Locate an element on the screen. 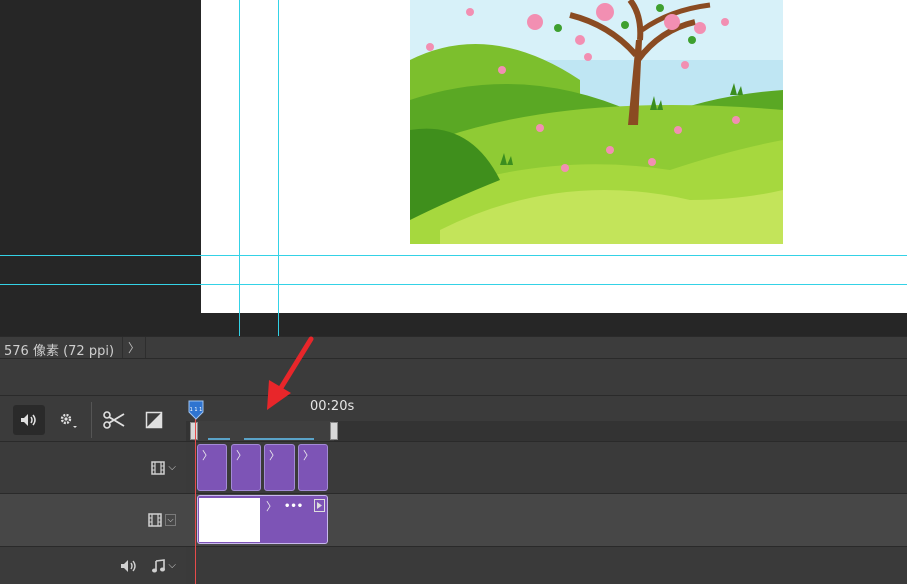 This screenshot has height=584, width=907. clip-more-icon: ••• is located at coordinates (293, 506).